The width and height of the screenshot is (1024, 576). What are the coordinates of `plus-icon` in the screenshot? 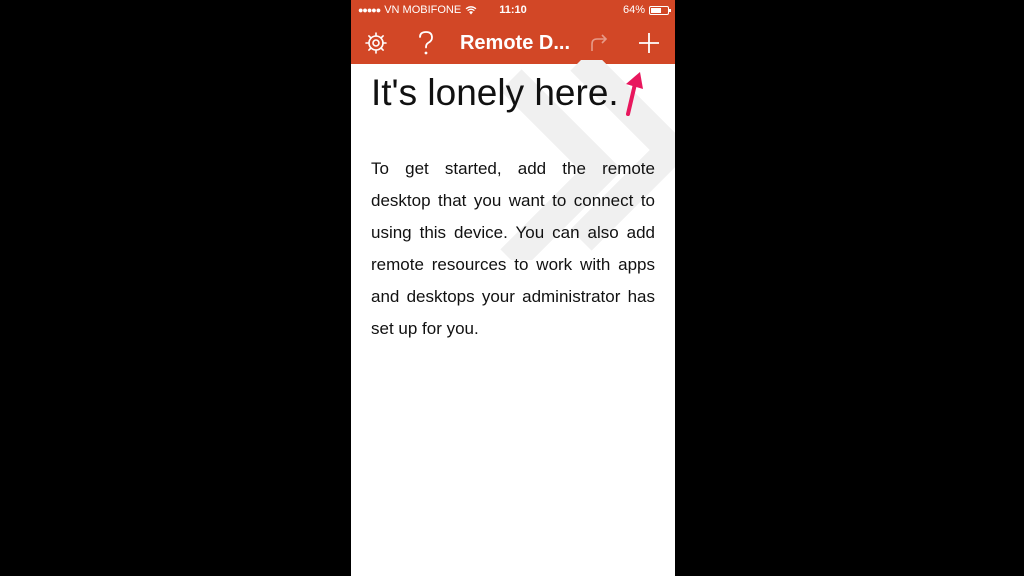 It's located at (649, 43).